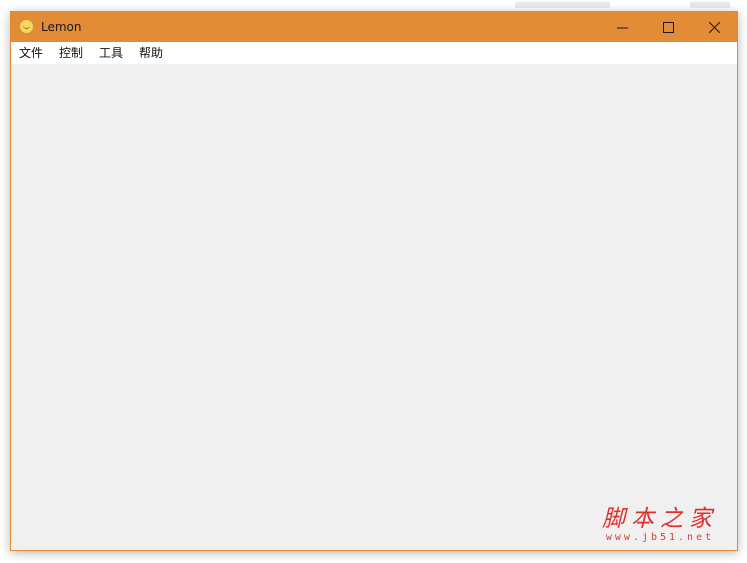  I want to click on lemon-icon, so click(26, 26).